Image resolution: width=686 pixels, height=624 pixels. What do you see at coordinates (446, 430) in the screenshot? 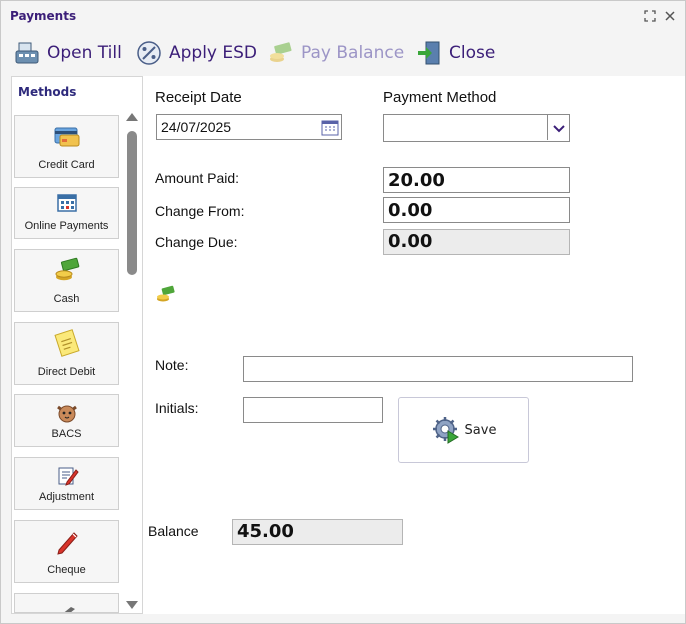
I see `gear-play-icon` at bounding box center [446, 430].